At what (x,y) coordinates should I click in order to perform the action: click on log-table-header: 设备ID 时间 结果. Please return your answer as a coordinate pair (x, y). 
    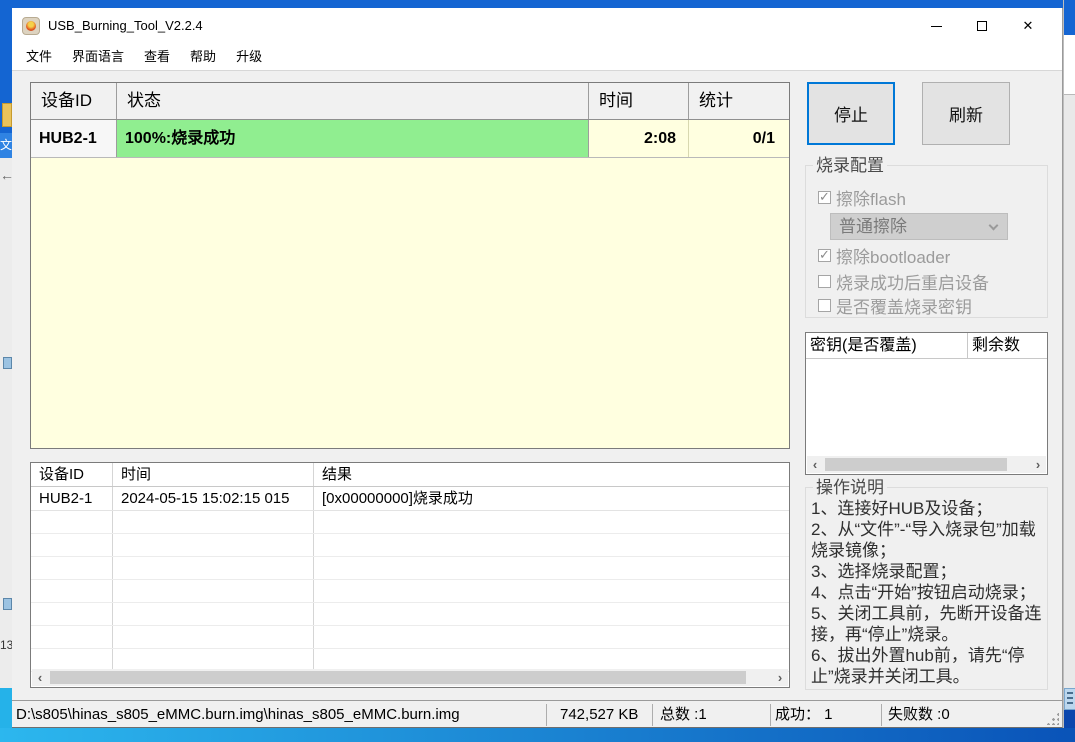
    Looking at the image, I should click on (410, 475).